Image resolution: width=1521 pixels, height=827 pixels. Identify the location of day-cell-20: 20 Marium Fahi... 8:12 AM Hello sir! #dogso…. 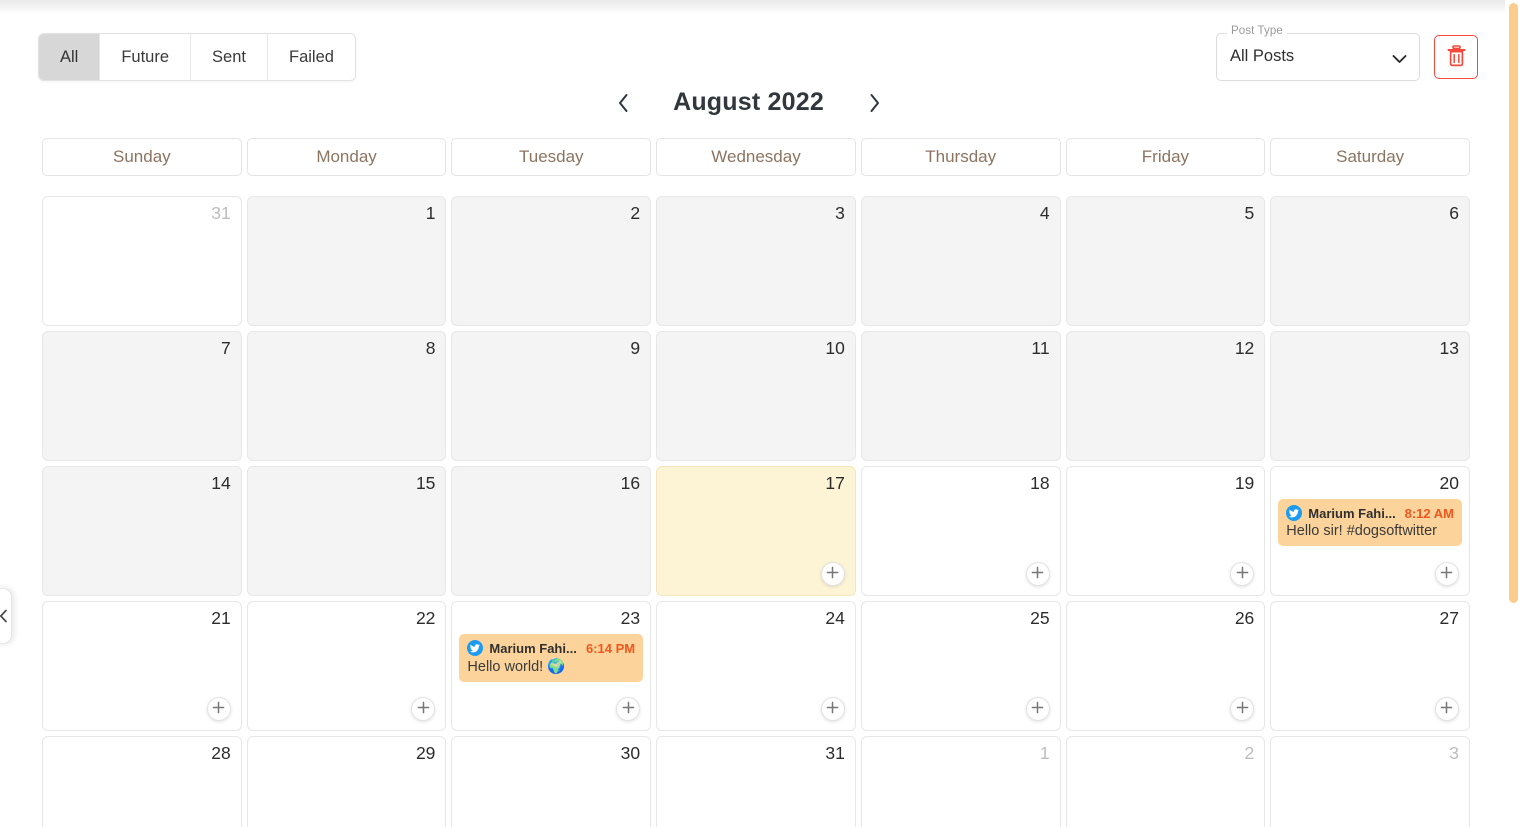
(1370, 531).